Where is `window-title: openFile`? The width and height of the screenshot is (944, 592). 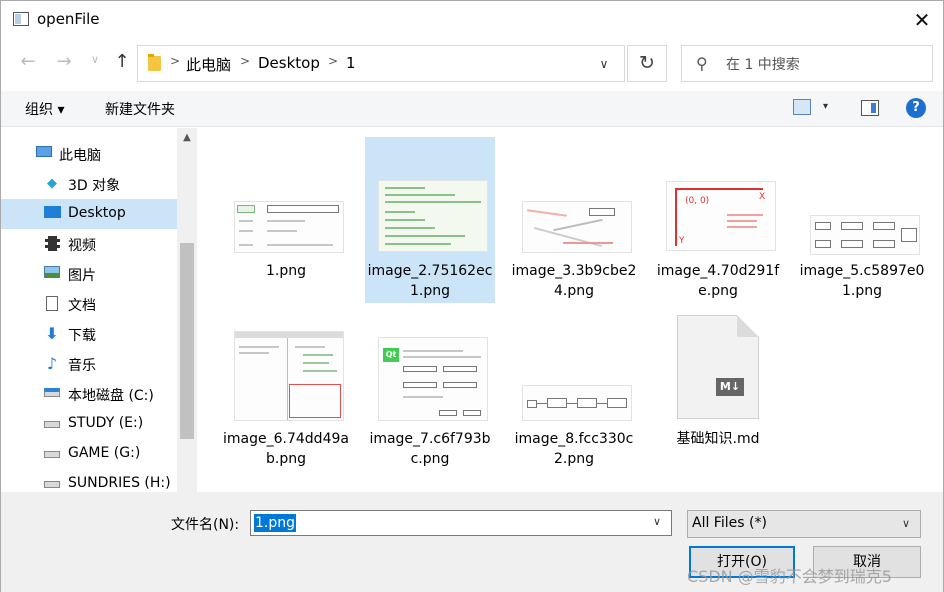 window-title: openFile is located at coordinates (68, 19).